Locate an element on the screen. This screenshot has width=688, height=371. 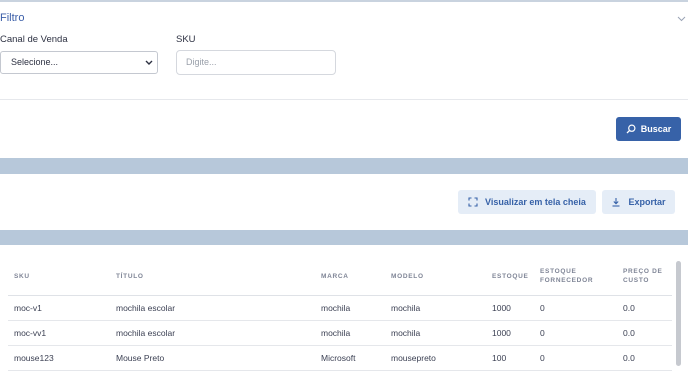
sku-label: SKU is located at coordinates (186, 39).